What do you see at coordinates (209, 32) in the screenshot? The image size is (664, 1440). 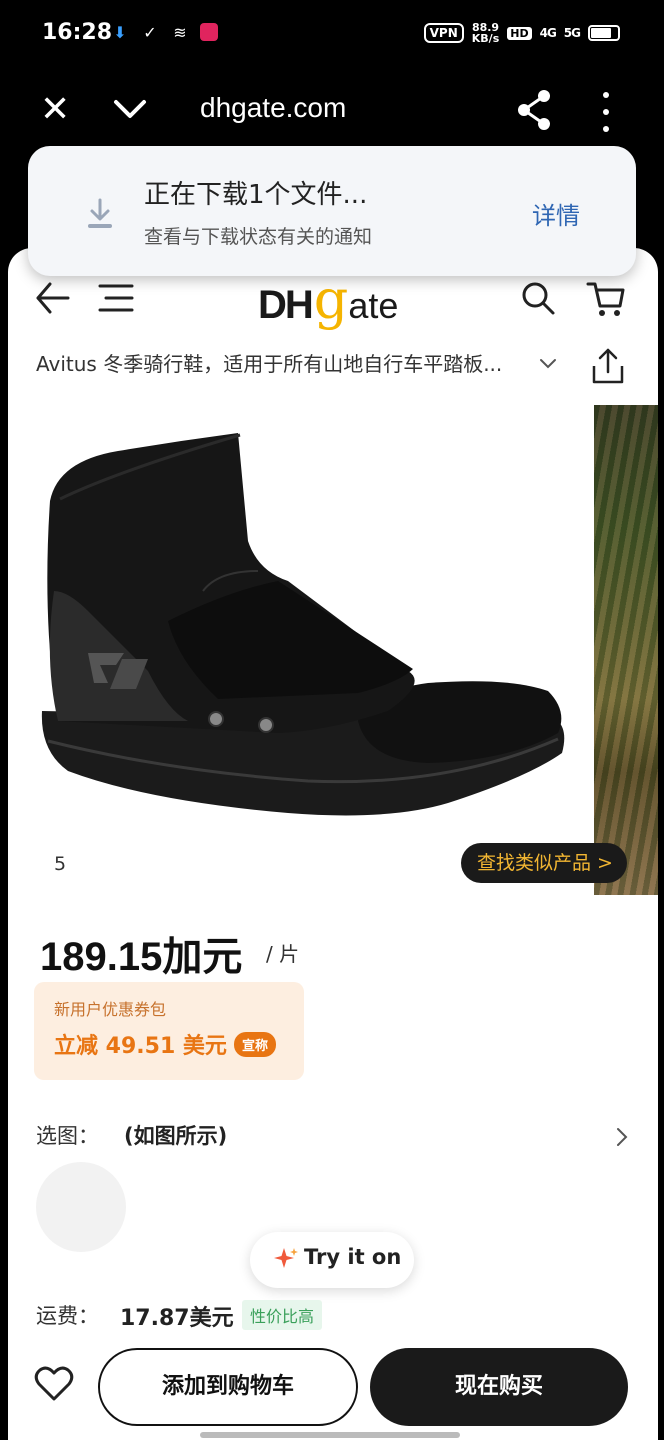 I see `app-badge-icon` at bounding box center [209, 32].